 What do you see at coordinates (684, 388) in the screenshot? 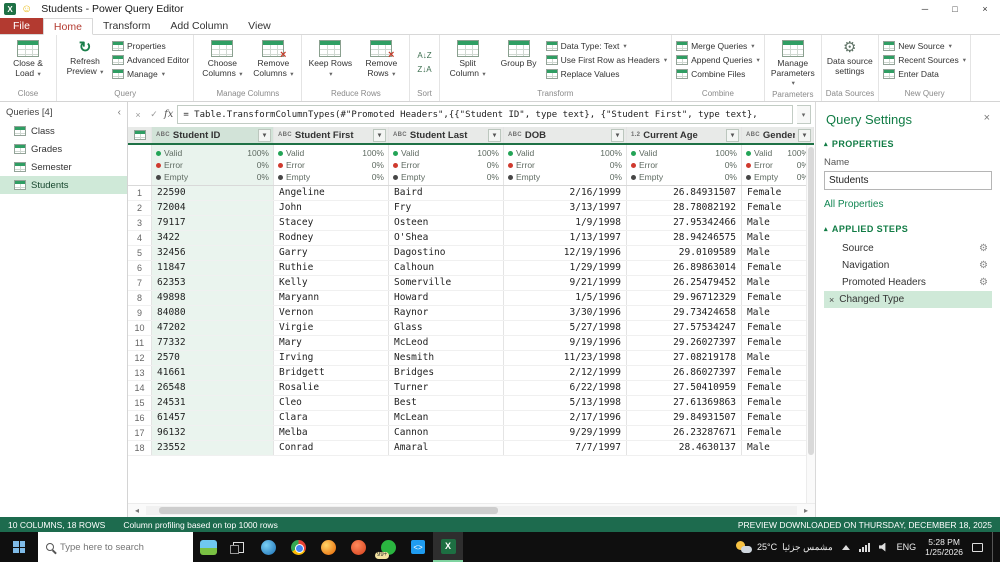
I see `cell: 27.50410959` at bounding box center [684, 388].